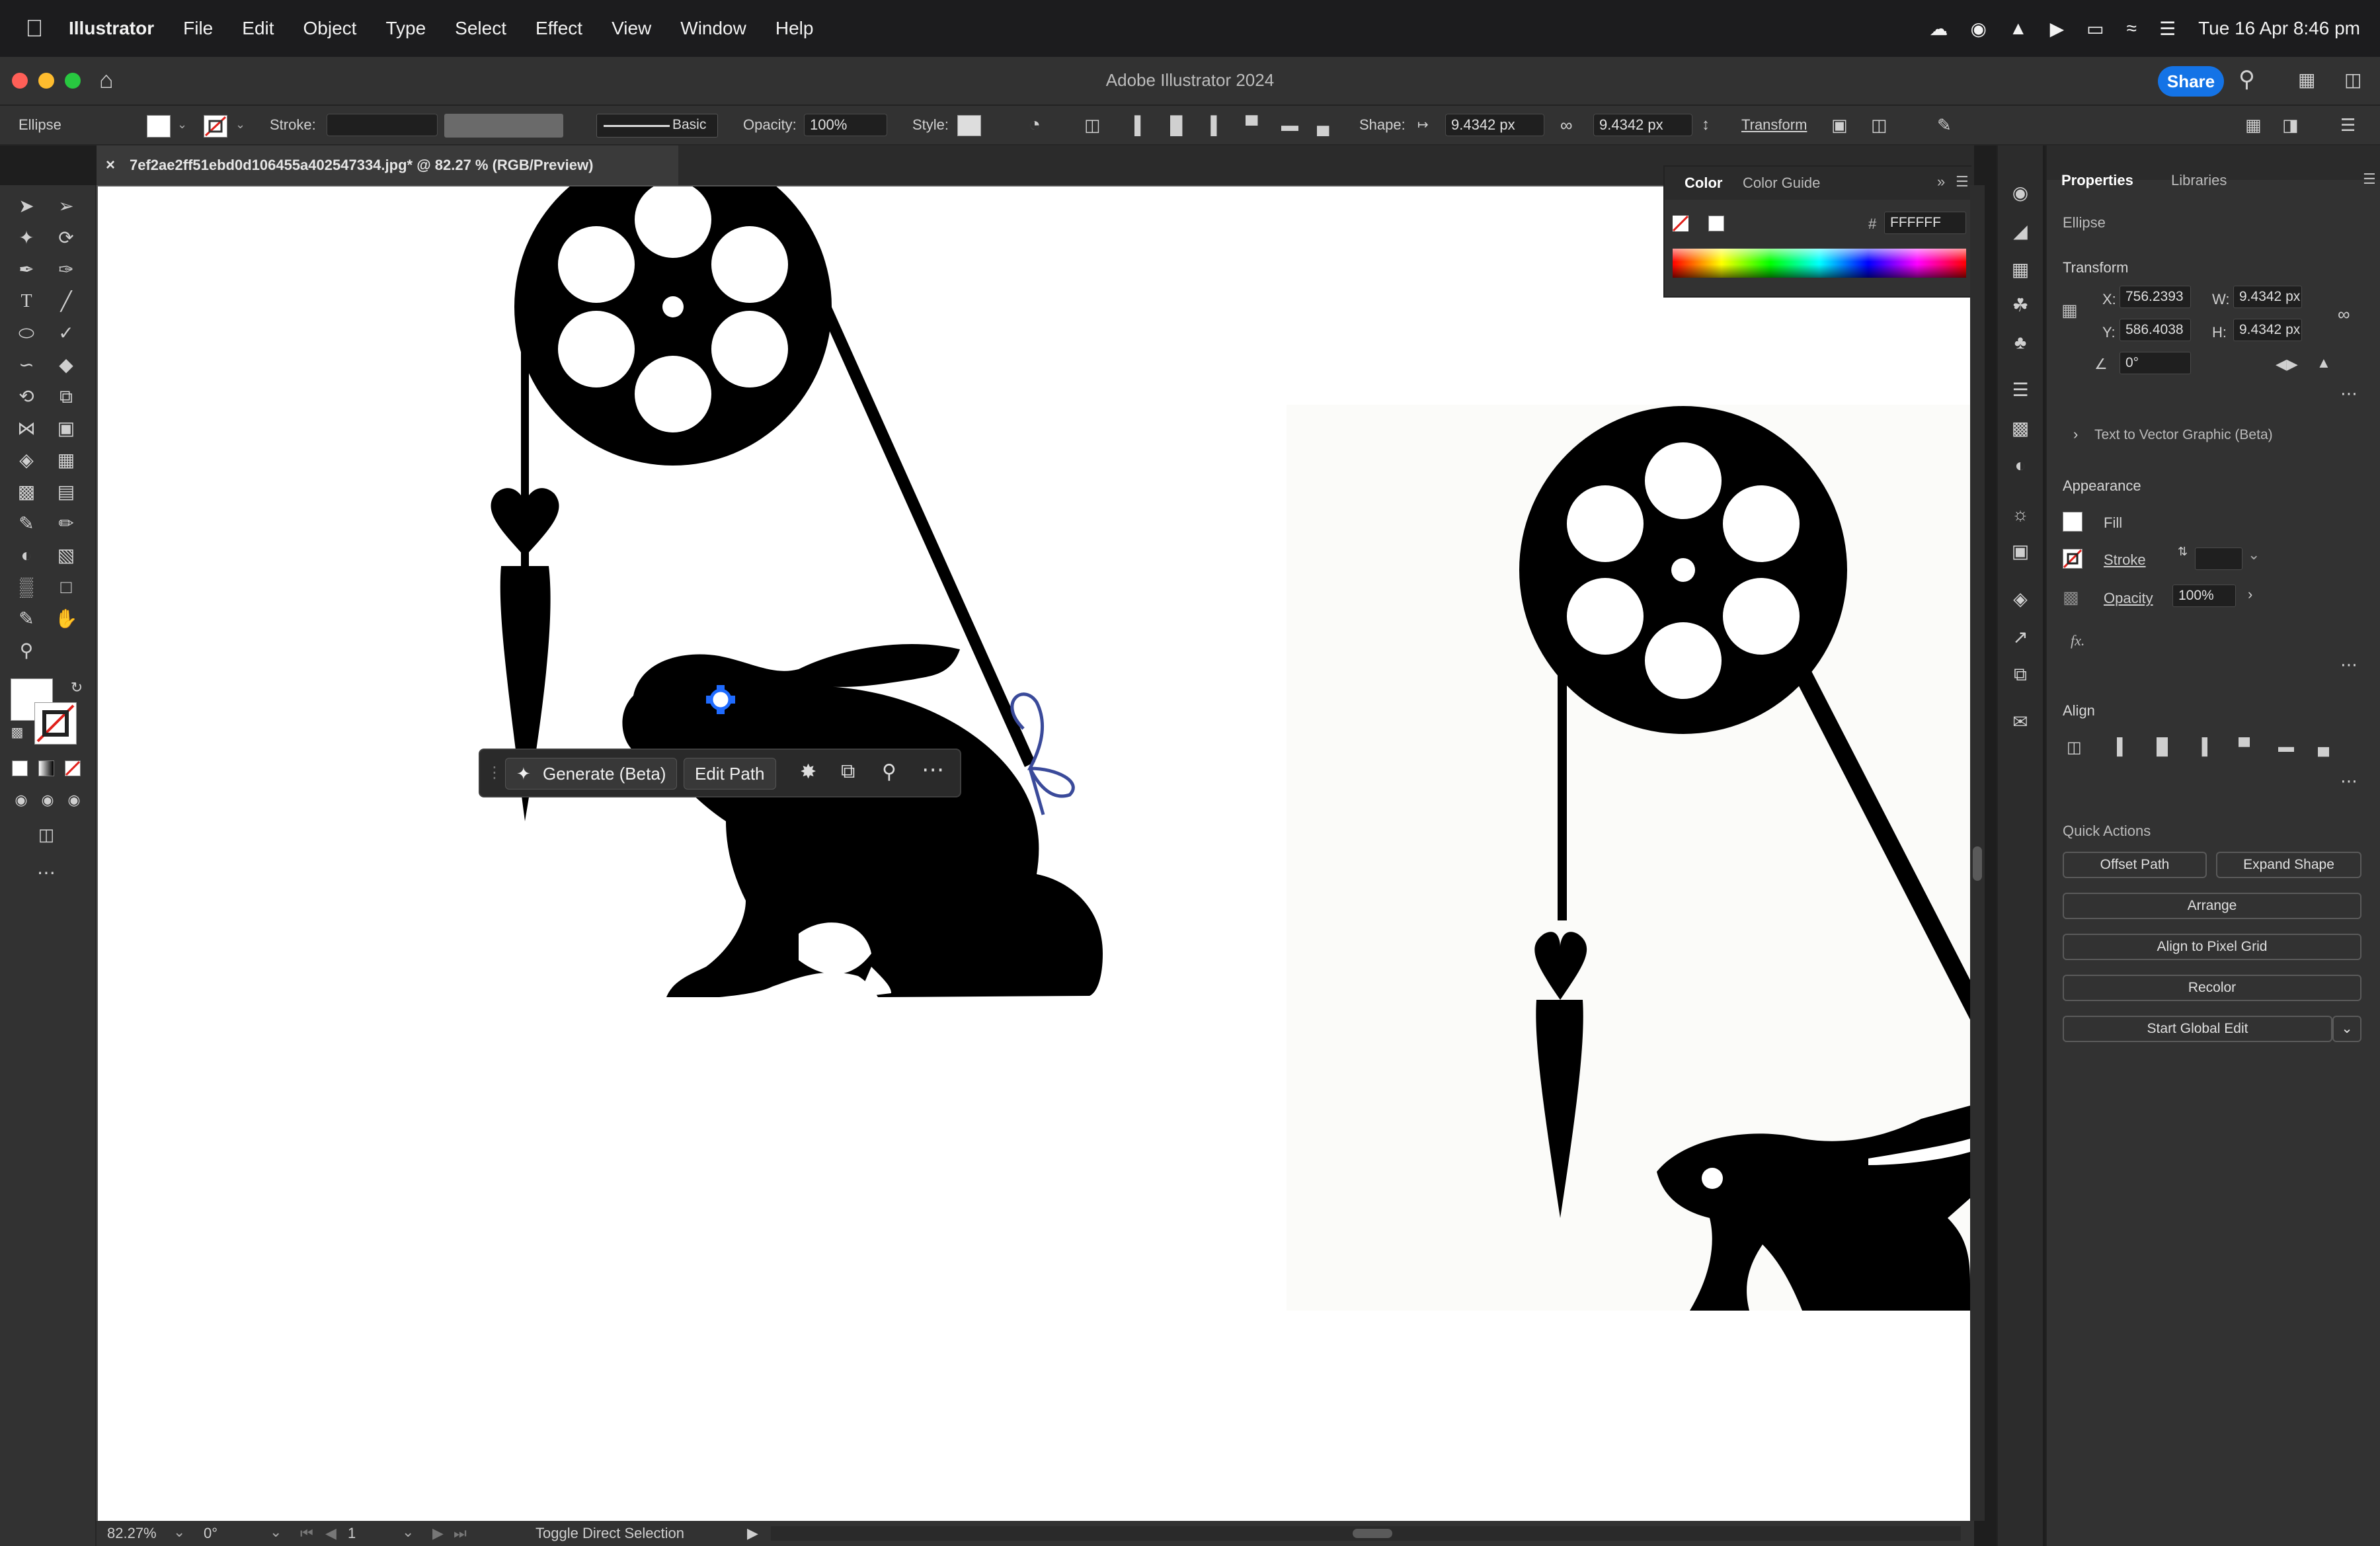 This screenshot has width=2380, height=1546. Describe the element at coordinates (2020, 270) in the screenshot. I see `swatches-panel-icon: ▦` at that location.